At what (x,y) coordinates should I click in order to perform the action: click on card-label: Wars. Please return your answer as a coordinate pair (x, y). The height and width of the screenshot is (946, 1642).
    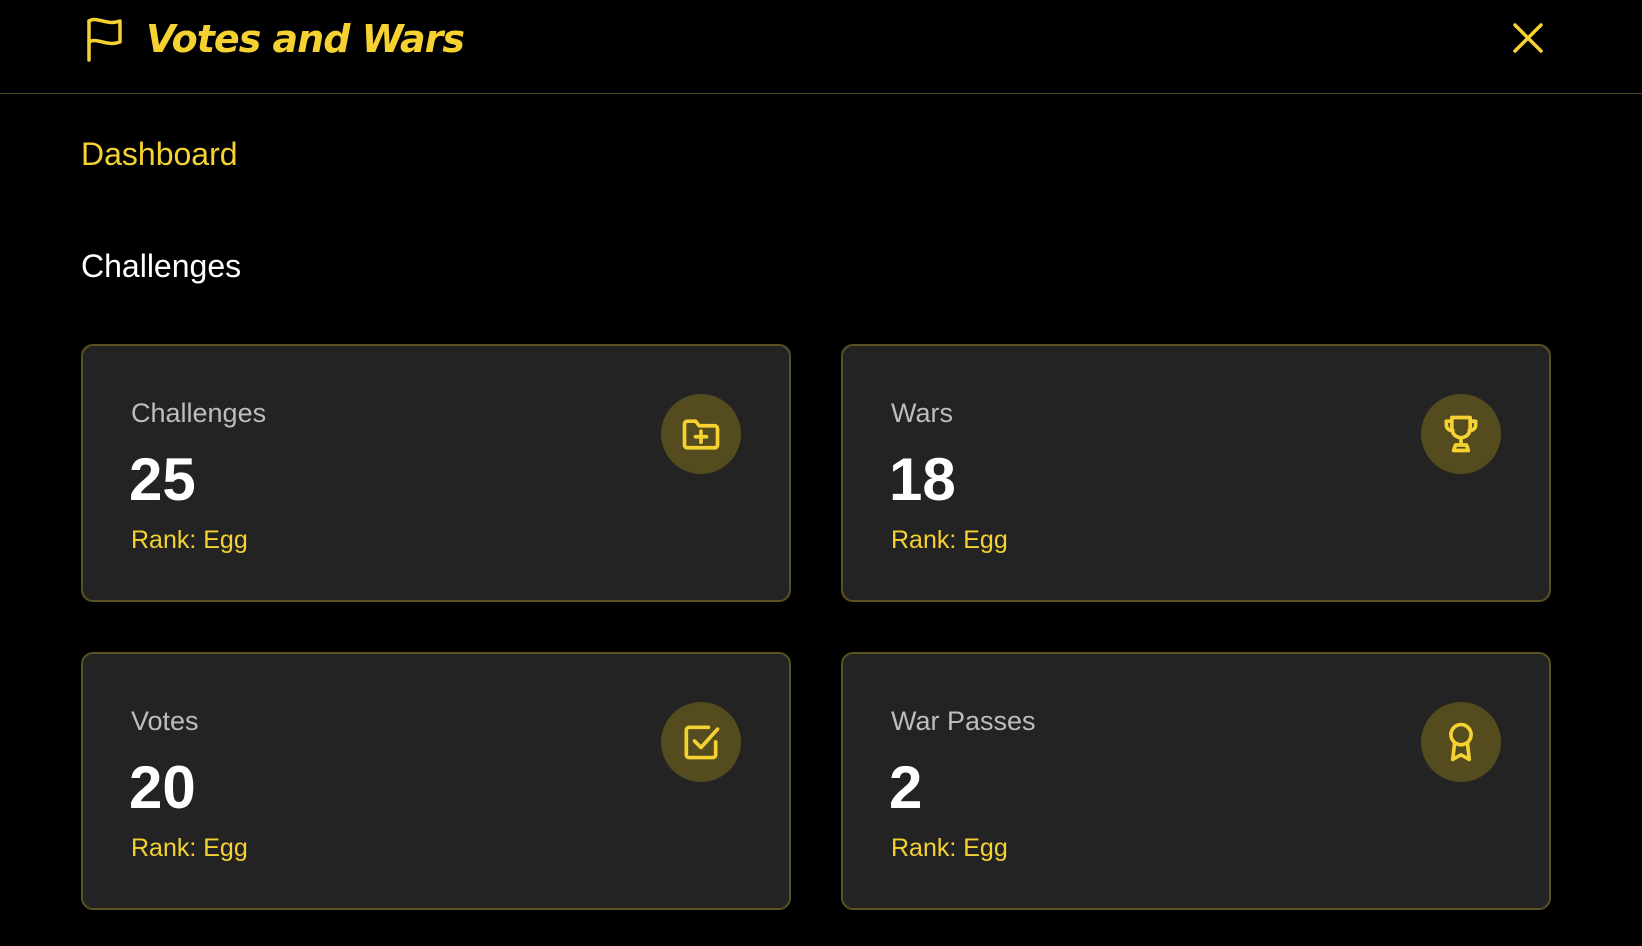
    Looking at the image, I should click on (922, 413).